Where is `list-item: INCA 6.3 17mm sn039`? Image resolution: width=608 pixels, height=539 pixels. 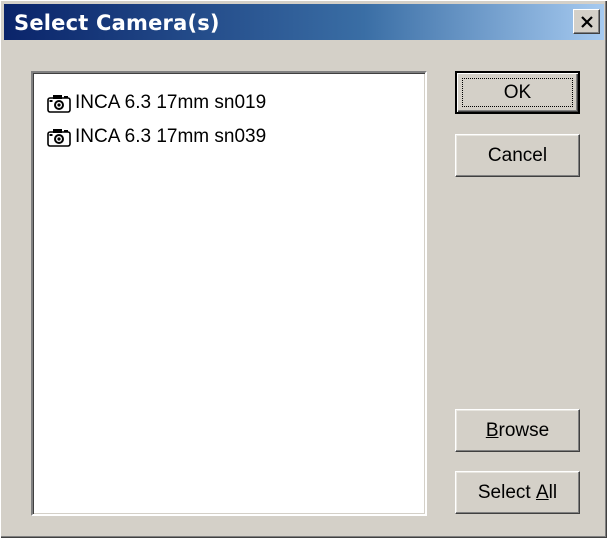 list-item: INCA 6.3 17mm sn039 is located at coordinates (156, 137).